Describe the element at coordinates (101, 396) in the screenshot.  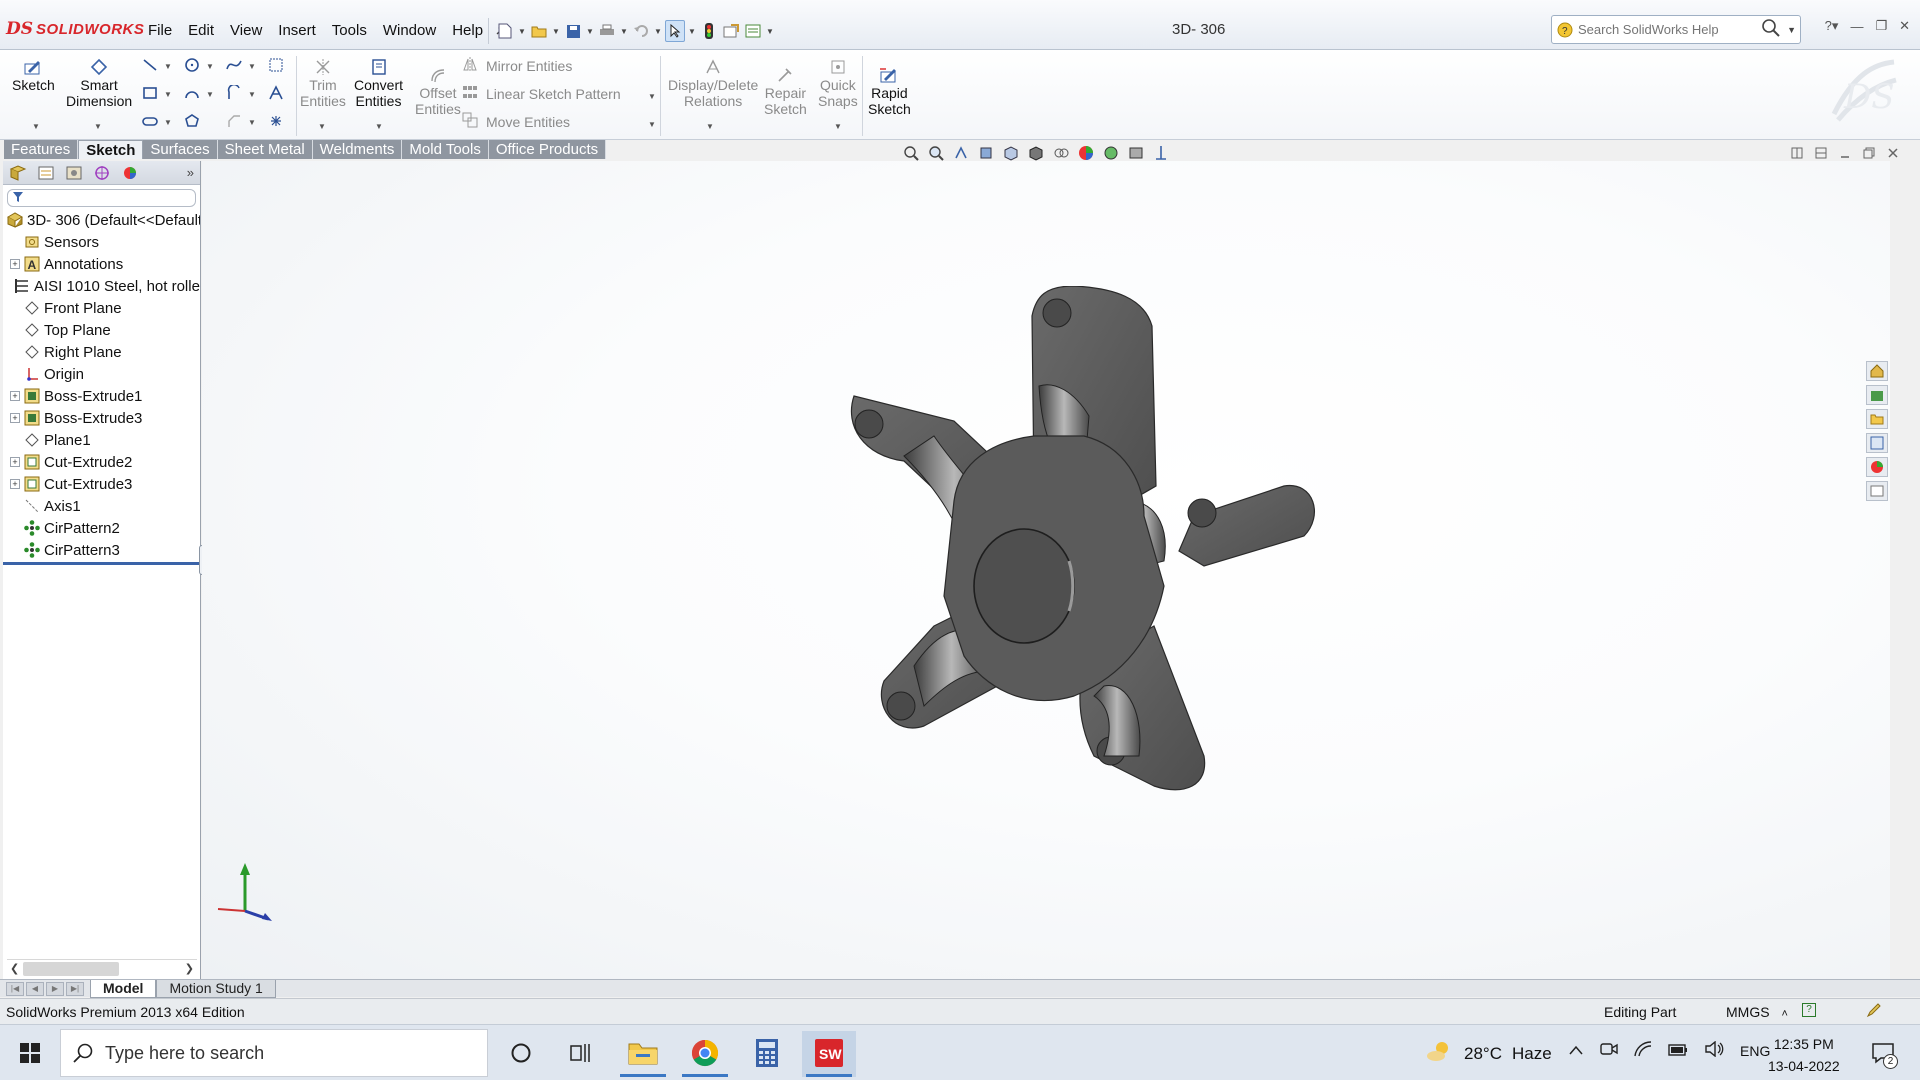
I see `tree-item-boss-extrude1: + Boss-Extrude1` at that location.